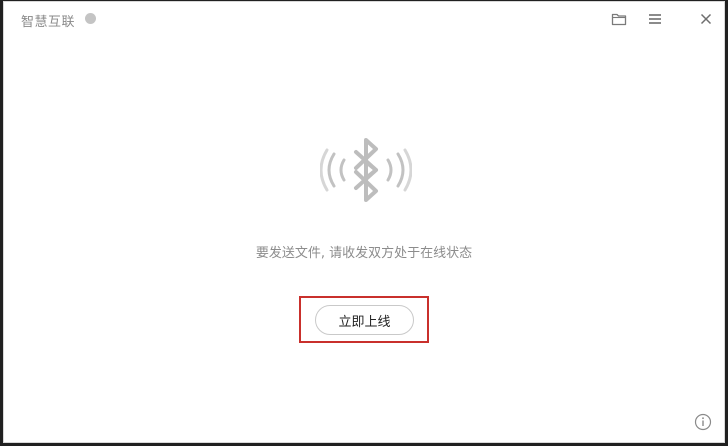  What do you see at coordinates (364, 253) in the screenshot?
I see `online-hint-text: 要发送文件, 请收发双方处于在线状态` at bounding box center [364, 253].